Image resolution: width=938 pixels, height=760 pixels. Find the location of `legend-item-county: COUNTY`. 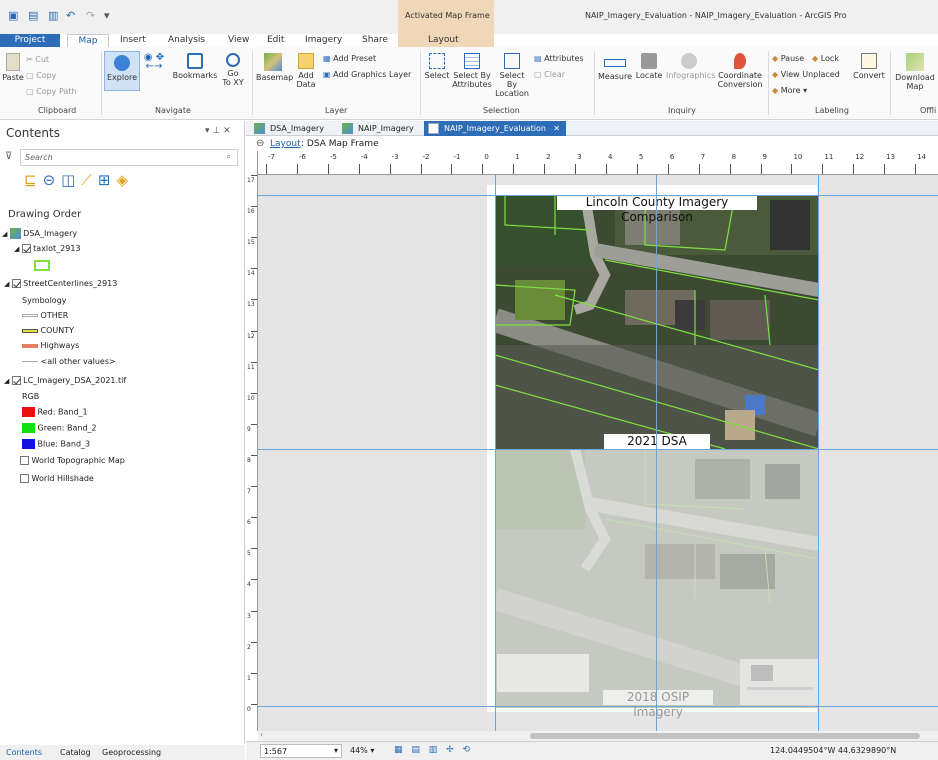

legend-item-county: COUNTY is located at coordinates (48, 330).